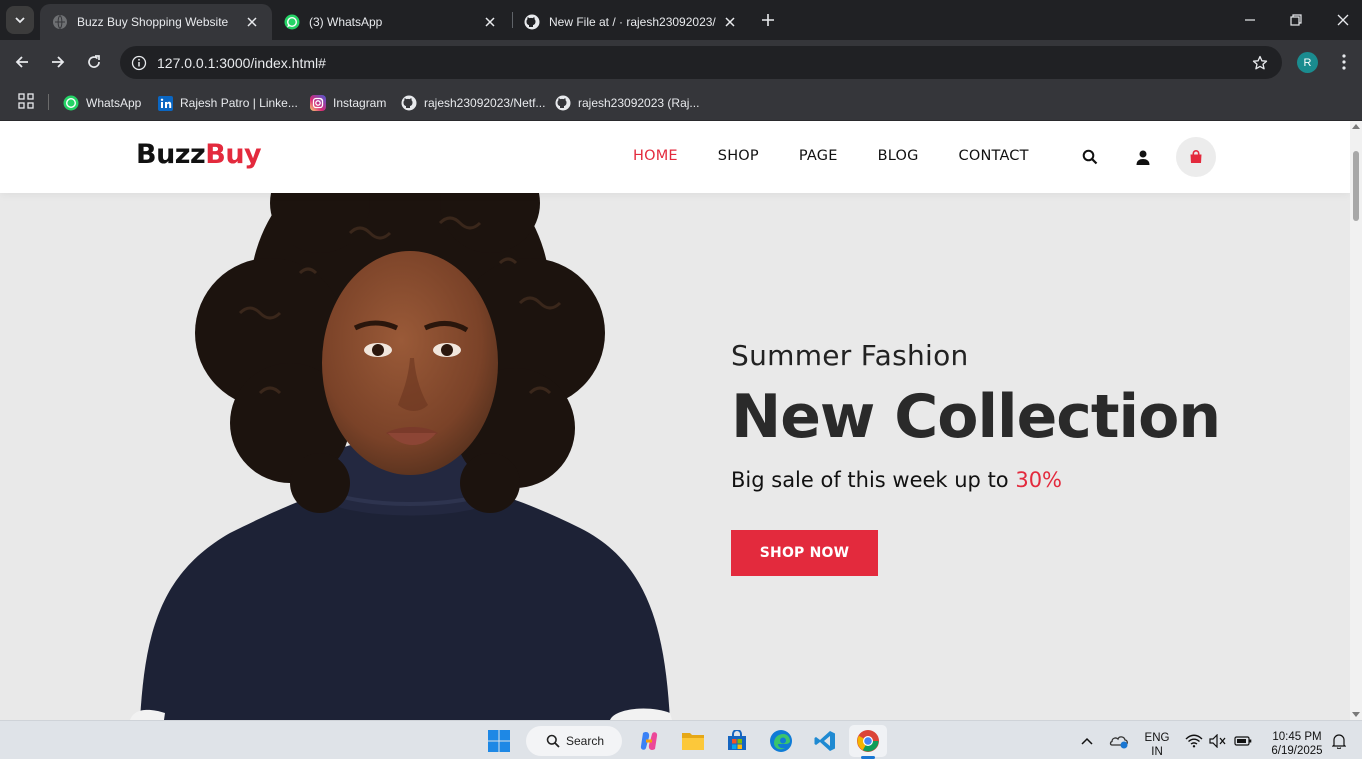 Image resolution: width=1362 pixels, height=759 pixels. I want to click on edge-icon, so click(781, 741).